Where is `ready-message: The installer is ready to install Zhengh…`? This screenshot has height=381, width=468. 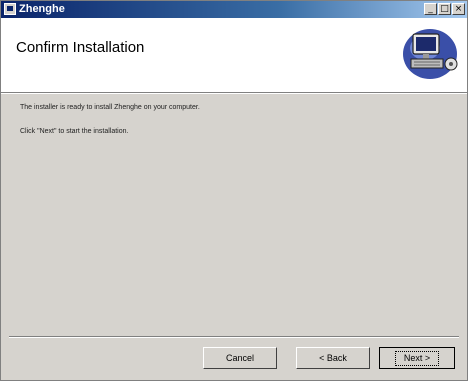
ready-message: The installer is ready to install Zhengh… is located at coordinates (110, 107).